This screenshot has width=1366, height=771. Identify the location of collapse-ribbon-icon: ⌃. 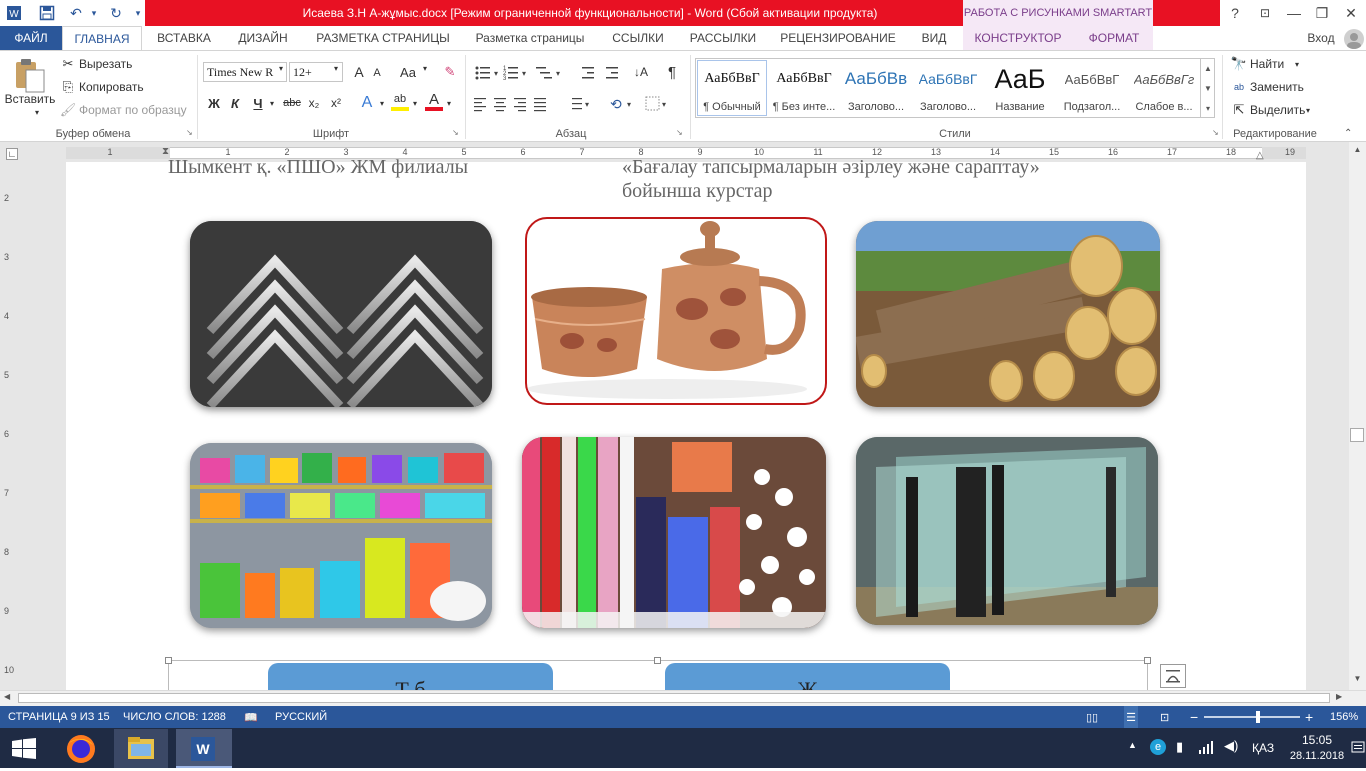
(1348, 133).